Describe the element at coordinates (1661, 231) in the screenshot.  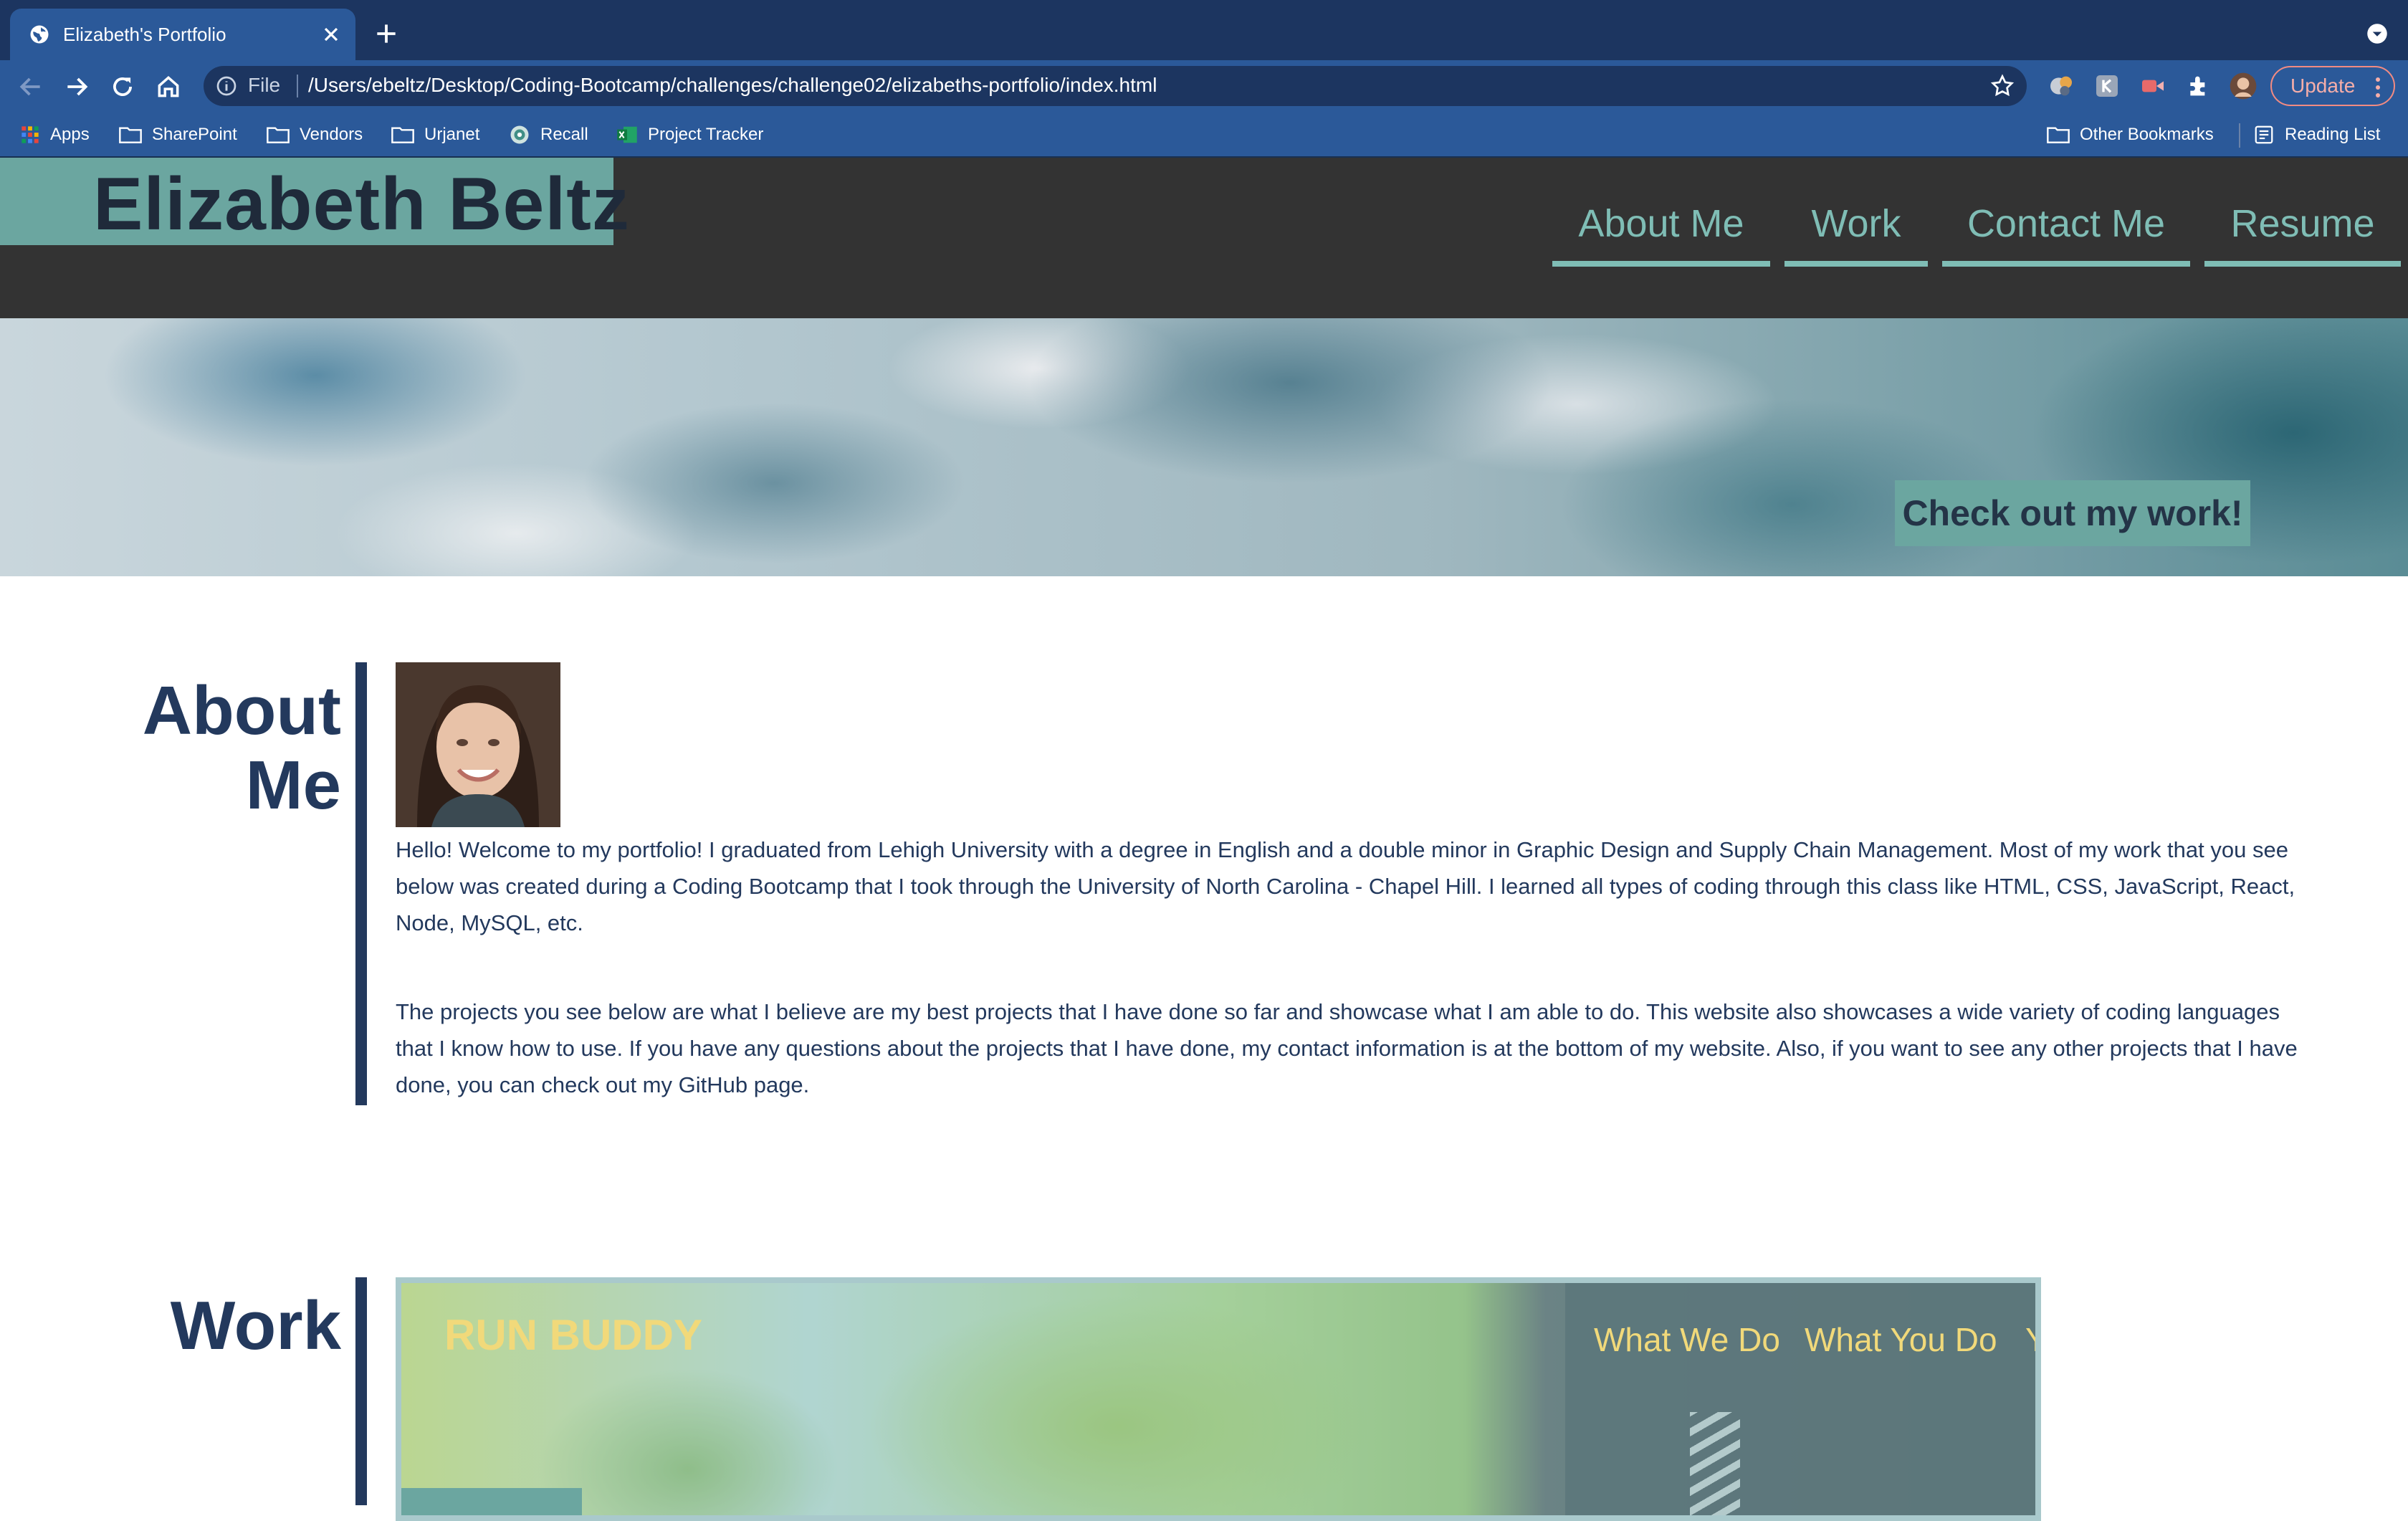
I see `nav-about-me: About Me` at that location.